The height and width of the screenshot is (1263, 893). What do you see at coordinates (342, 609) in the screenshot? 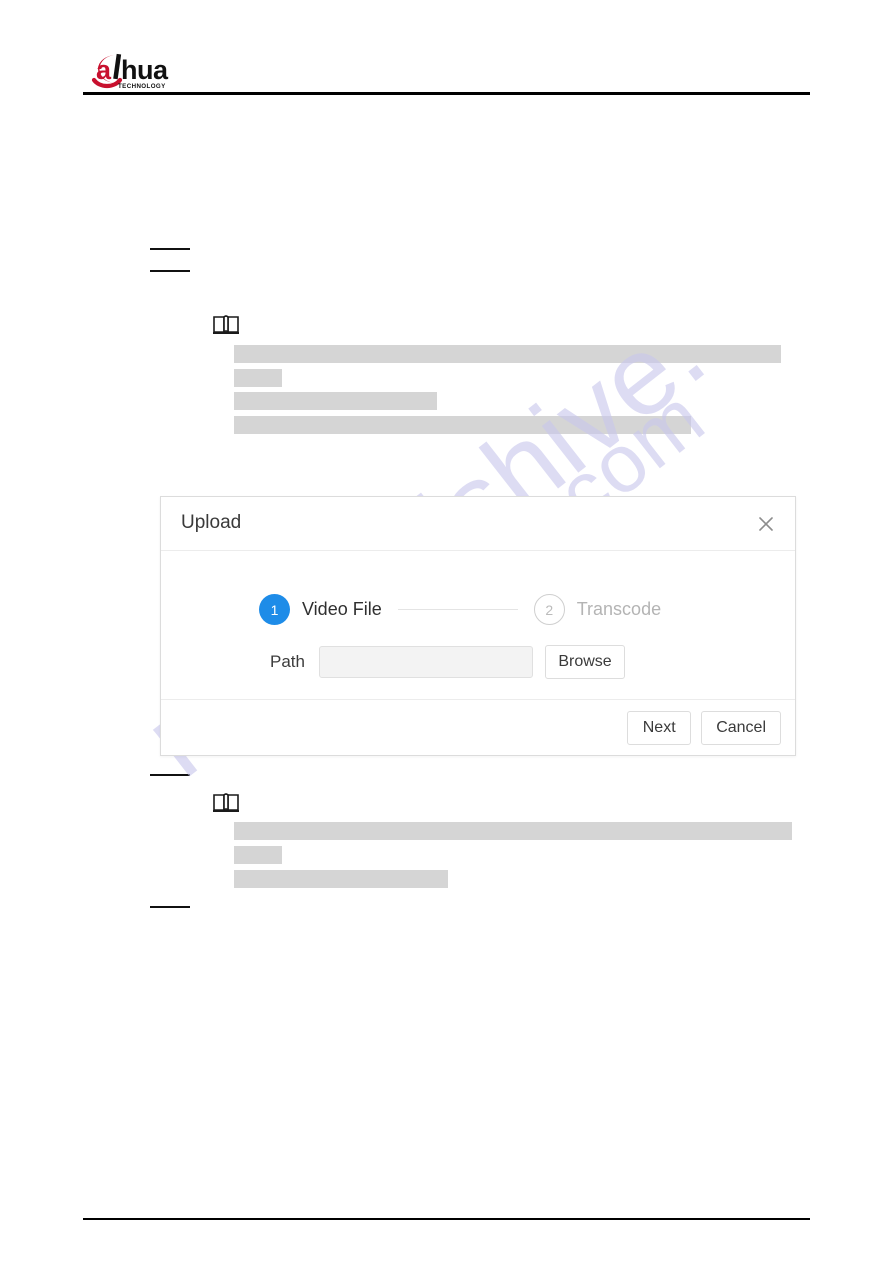
I see `step-label-1: Video File` at bounding box center [342, 609].